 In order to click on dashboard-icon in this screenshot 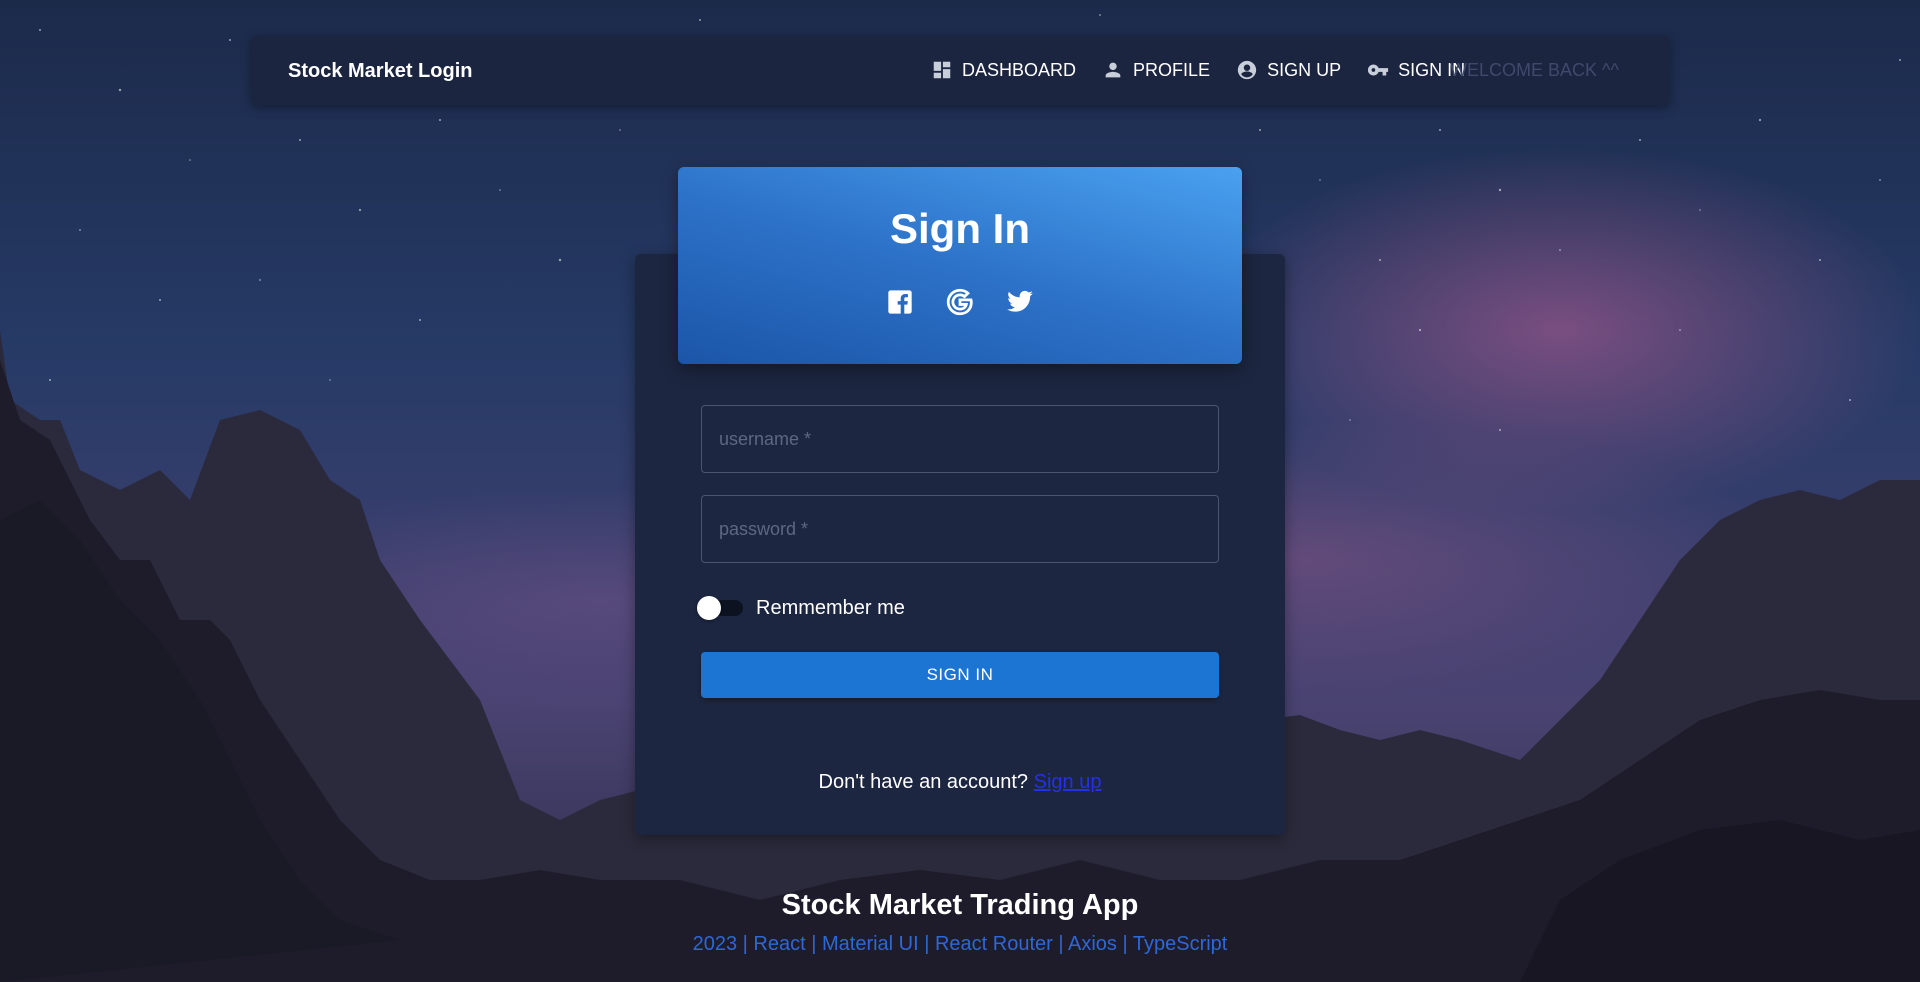, I will do `click(942, 70)`.